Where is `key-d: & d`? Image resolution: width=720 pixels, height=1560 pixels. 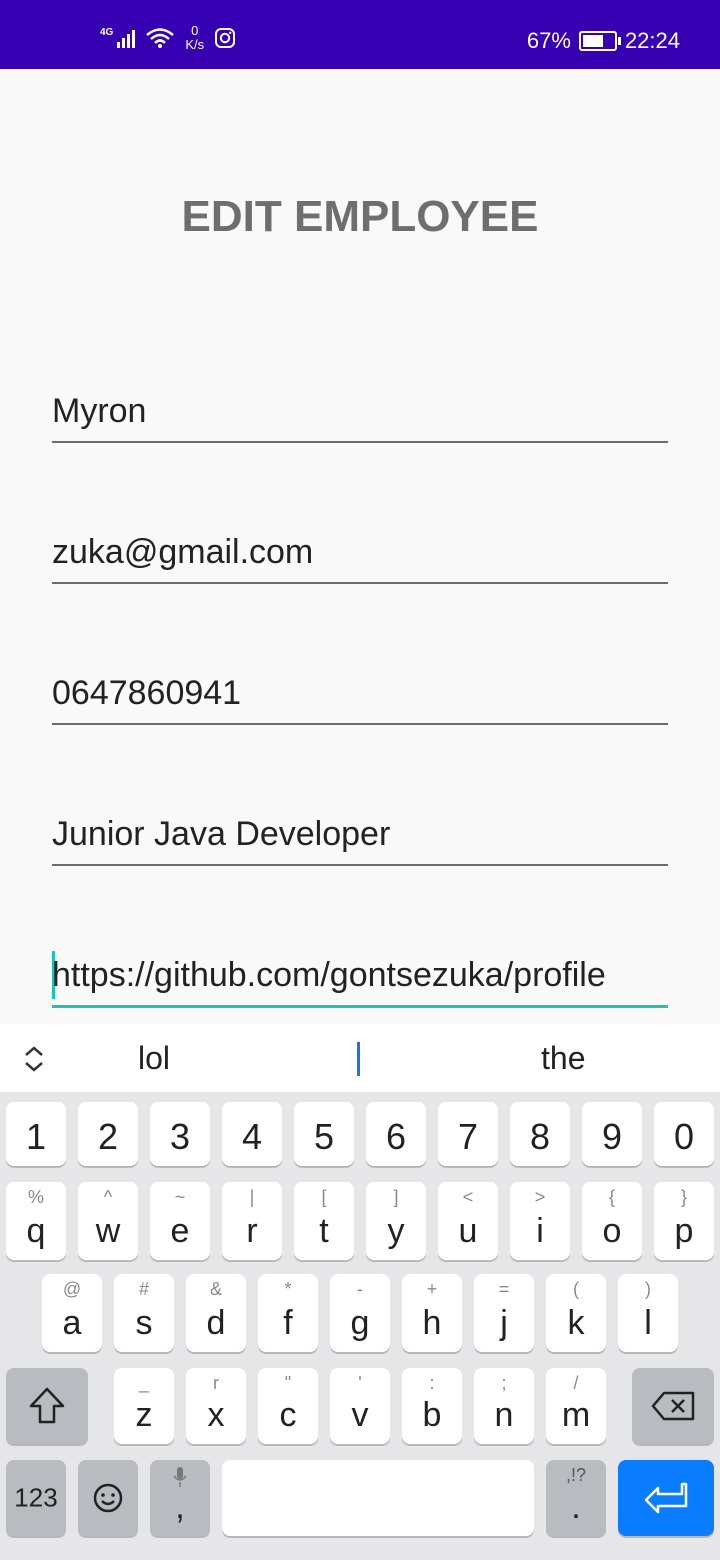
key-d: & d is located at coordinates (216, 1313).